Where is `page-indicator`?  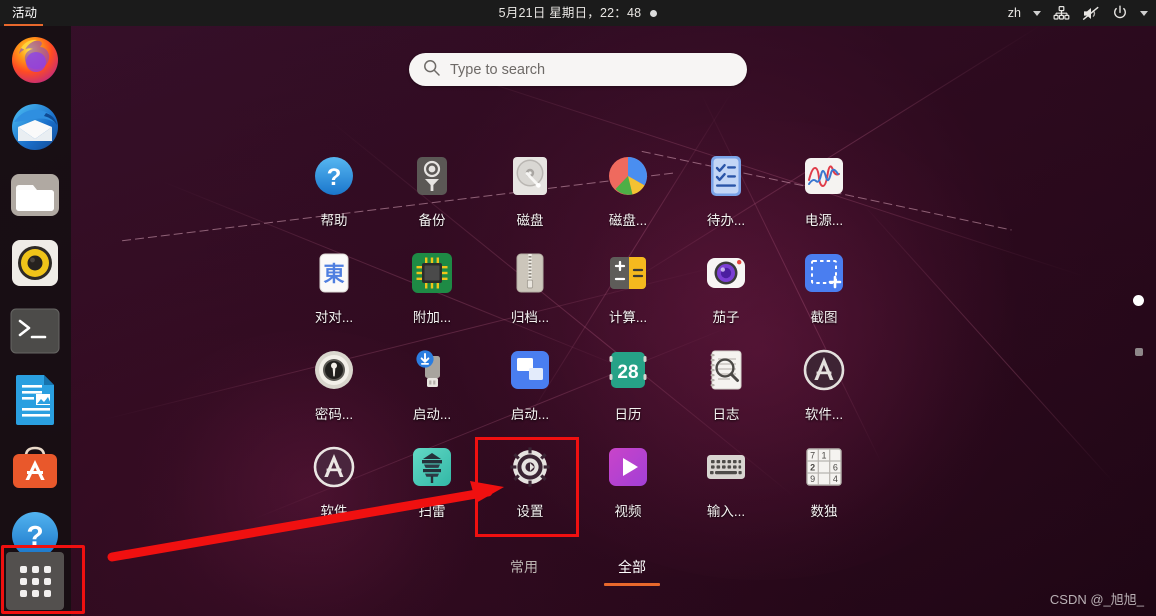
page-indicator is located at coordinates (1138, 325).